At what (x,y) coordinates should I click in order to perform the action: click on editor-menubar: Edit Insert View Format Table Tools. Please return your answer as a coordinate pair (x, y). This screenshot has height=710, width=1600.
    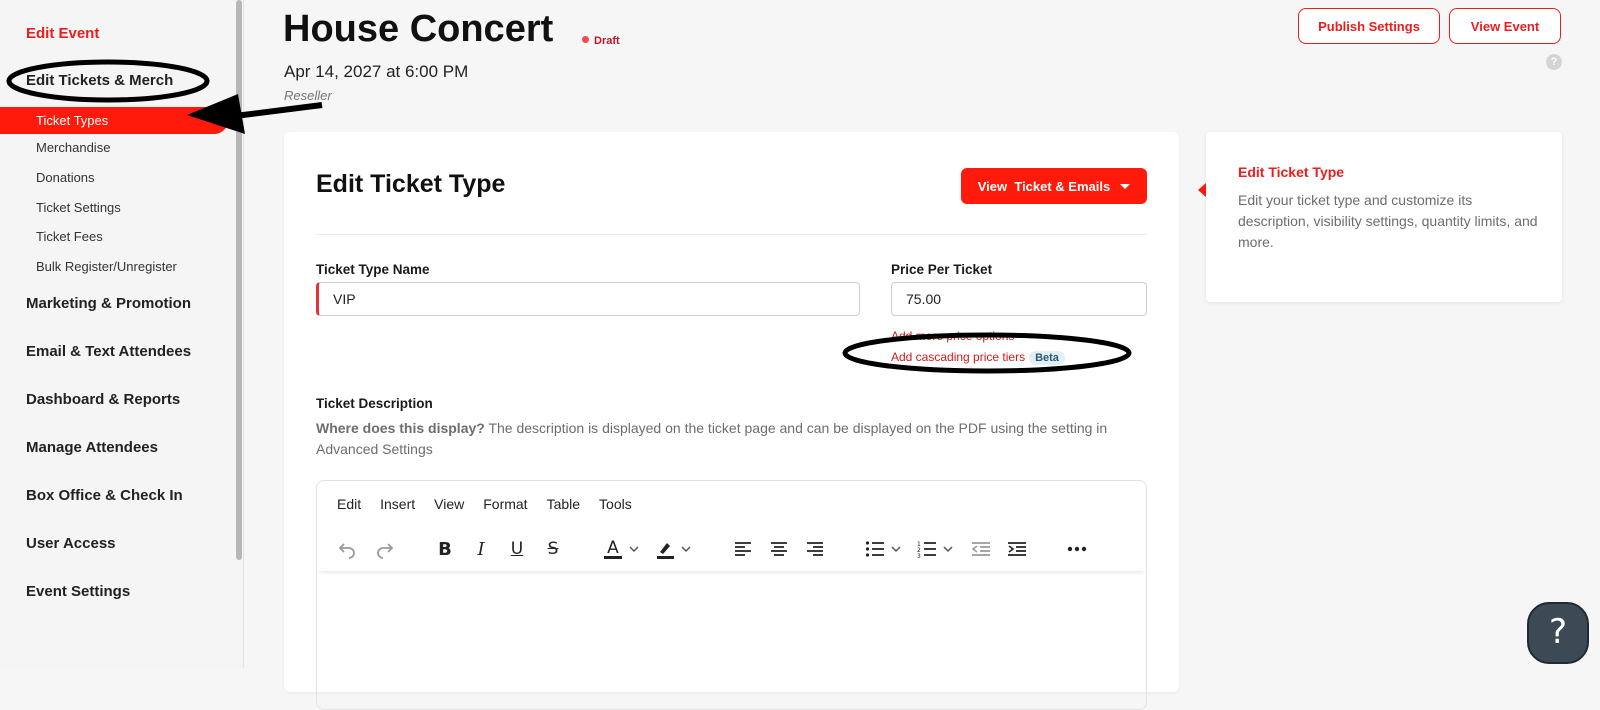
    Looking at the image, I should click on (494, 504).